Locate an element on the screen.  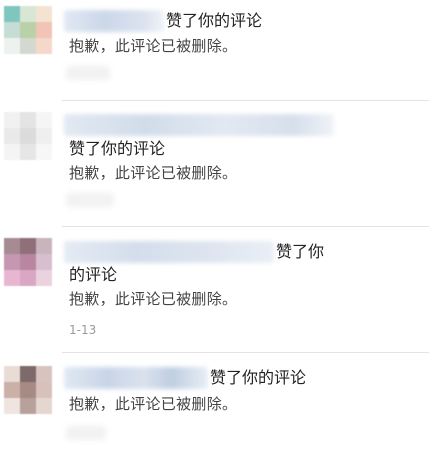
timestamp: 1-13 is located at coordinates (83, 330).